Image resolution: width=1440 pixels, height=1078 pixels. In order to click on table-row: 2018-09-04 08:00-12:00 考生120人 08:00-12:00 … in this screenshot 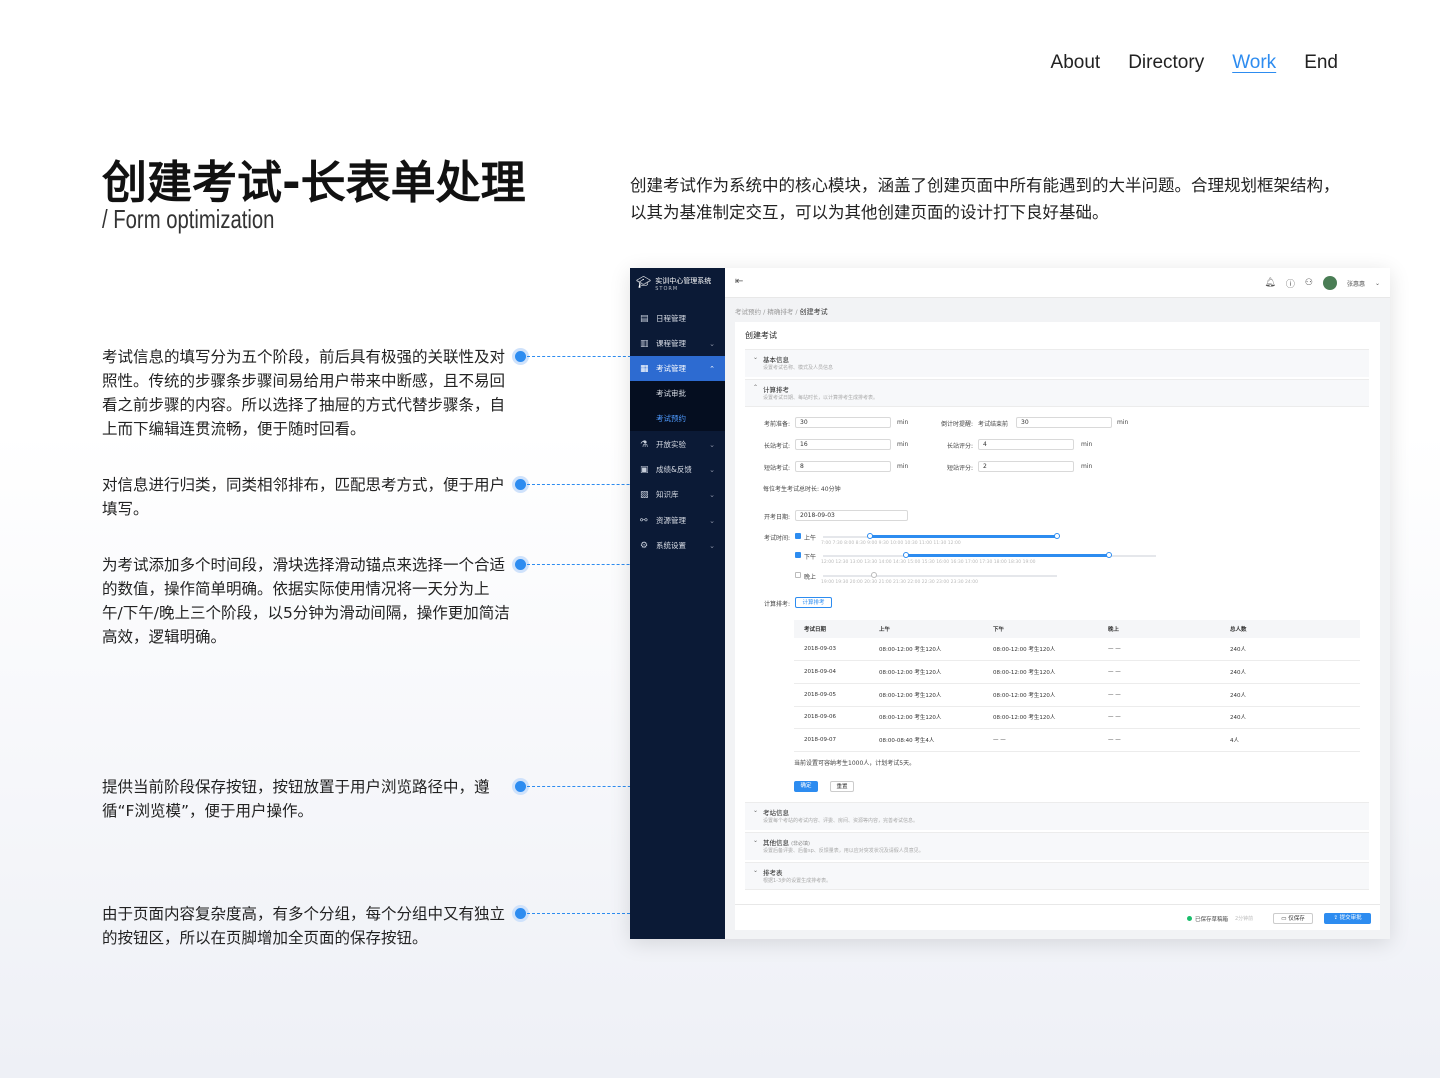, I will do `click(1077, 672)`.